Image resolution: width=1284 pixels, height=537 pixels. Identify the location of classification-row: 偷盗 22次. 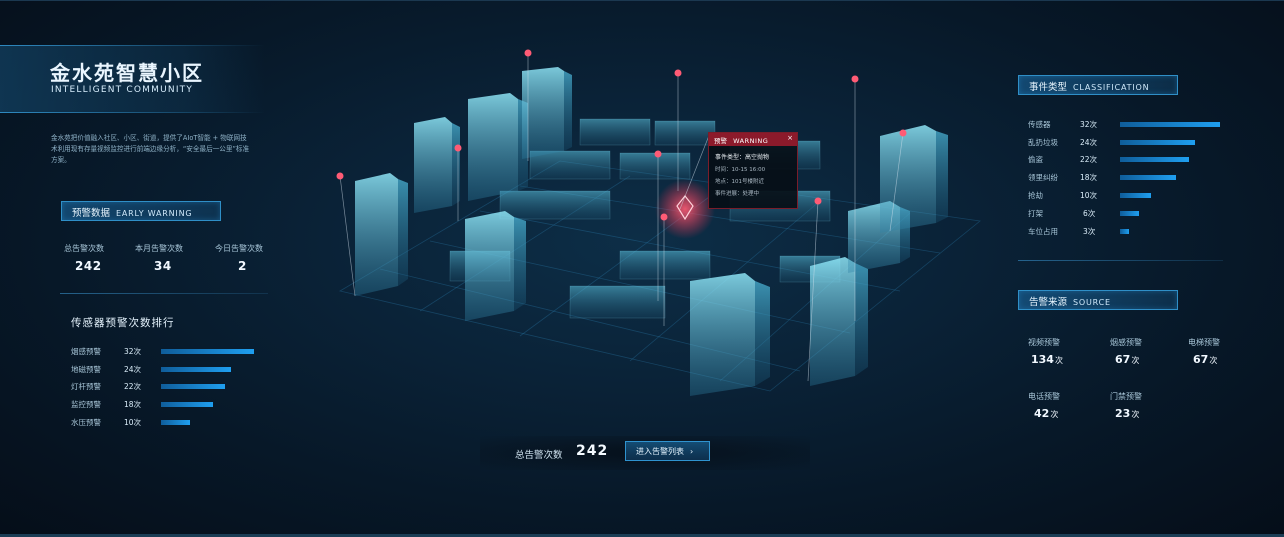
(1128, 159).